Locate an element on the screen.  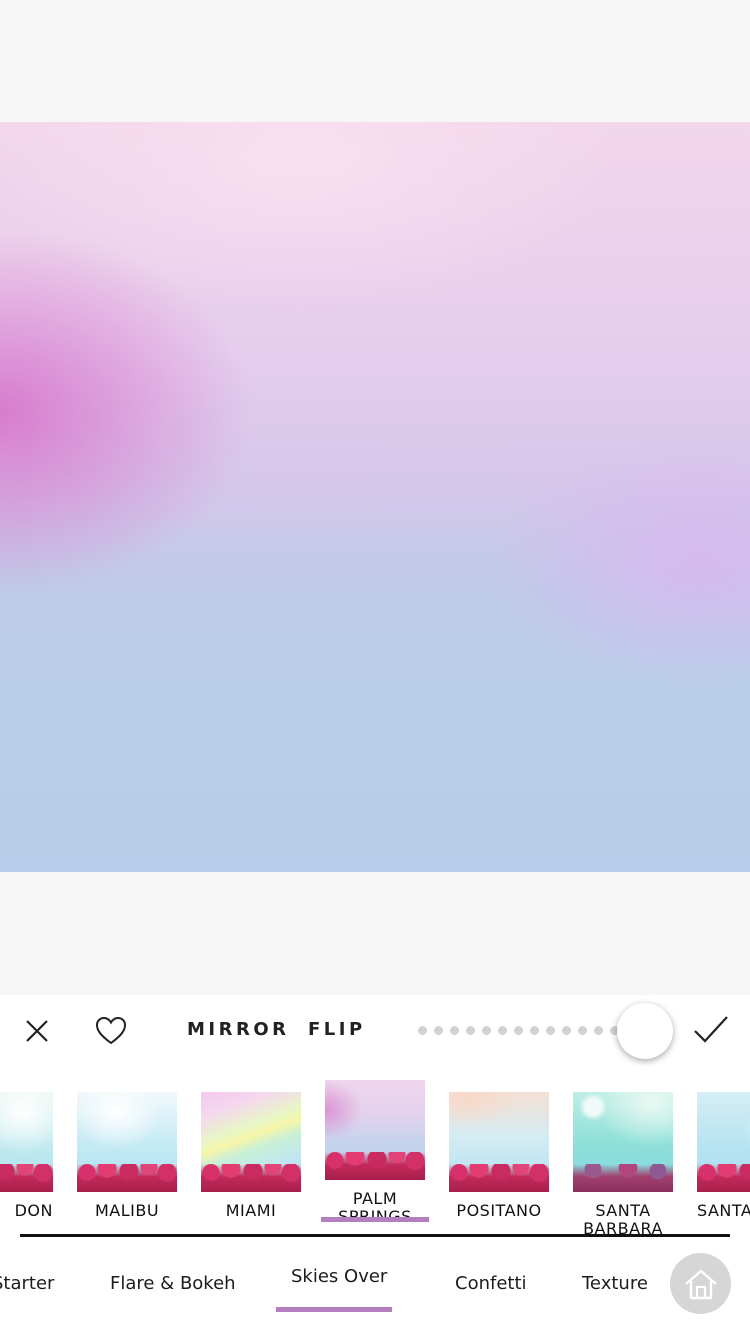
tab-starter: Starter is located at coordinates (27, 1283).